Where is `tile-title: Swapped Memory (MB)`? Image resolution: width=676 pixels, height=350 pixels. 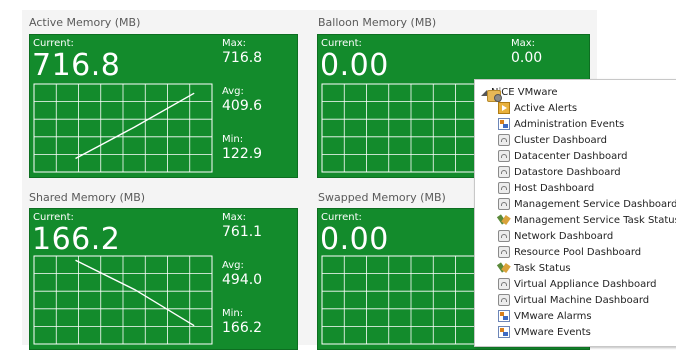 tile-title: Swapped Memory (MB) is located at coordinates (382, 197).